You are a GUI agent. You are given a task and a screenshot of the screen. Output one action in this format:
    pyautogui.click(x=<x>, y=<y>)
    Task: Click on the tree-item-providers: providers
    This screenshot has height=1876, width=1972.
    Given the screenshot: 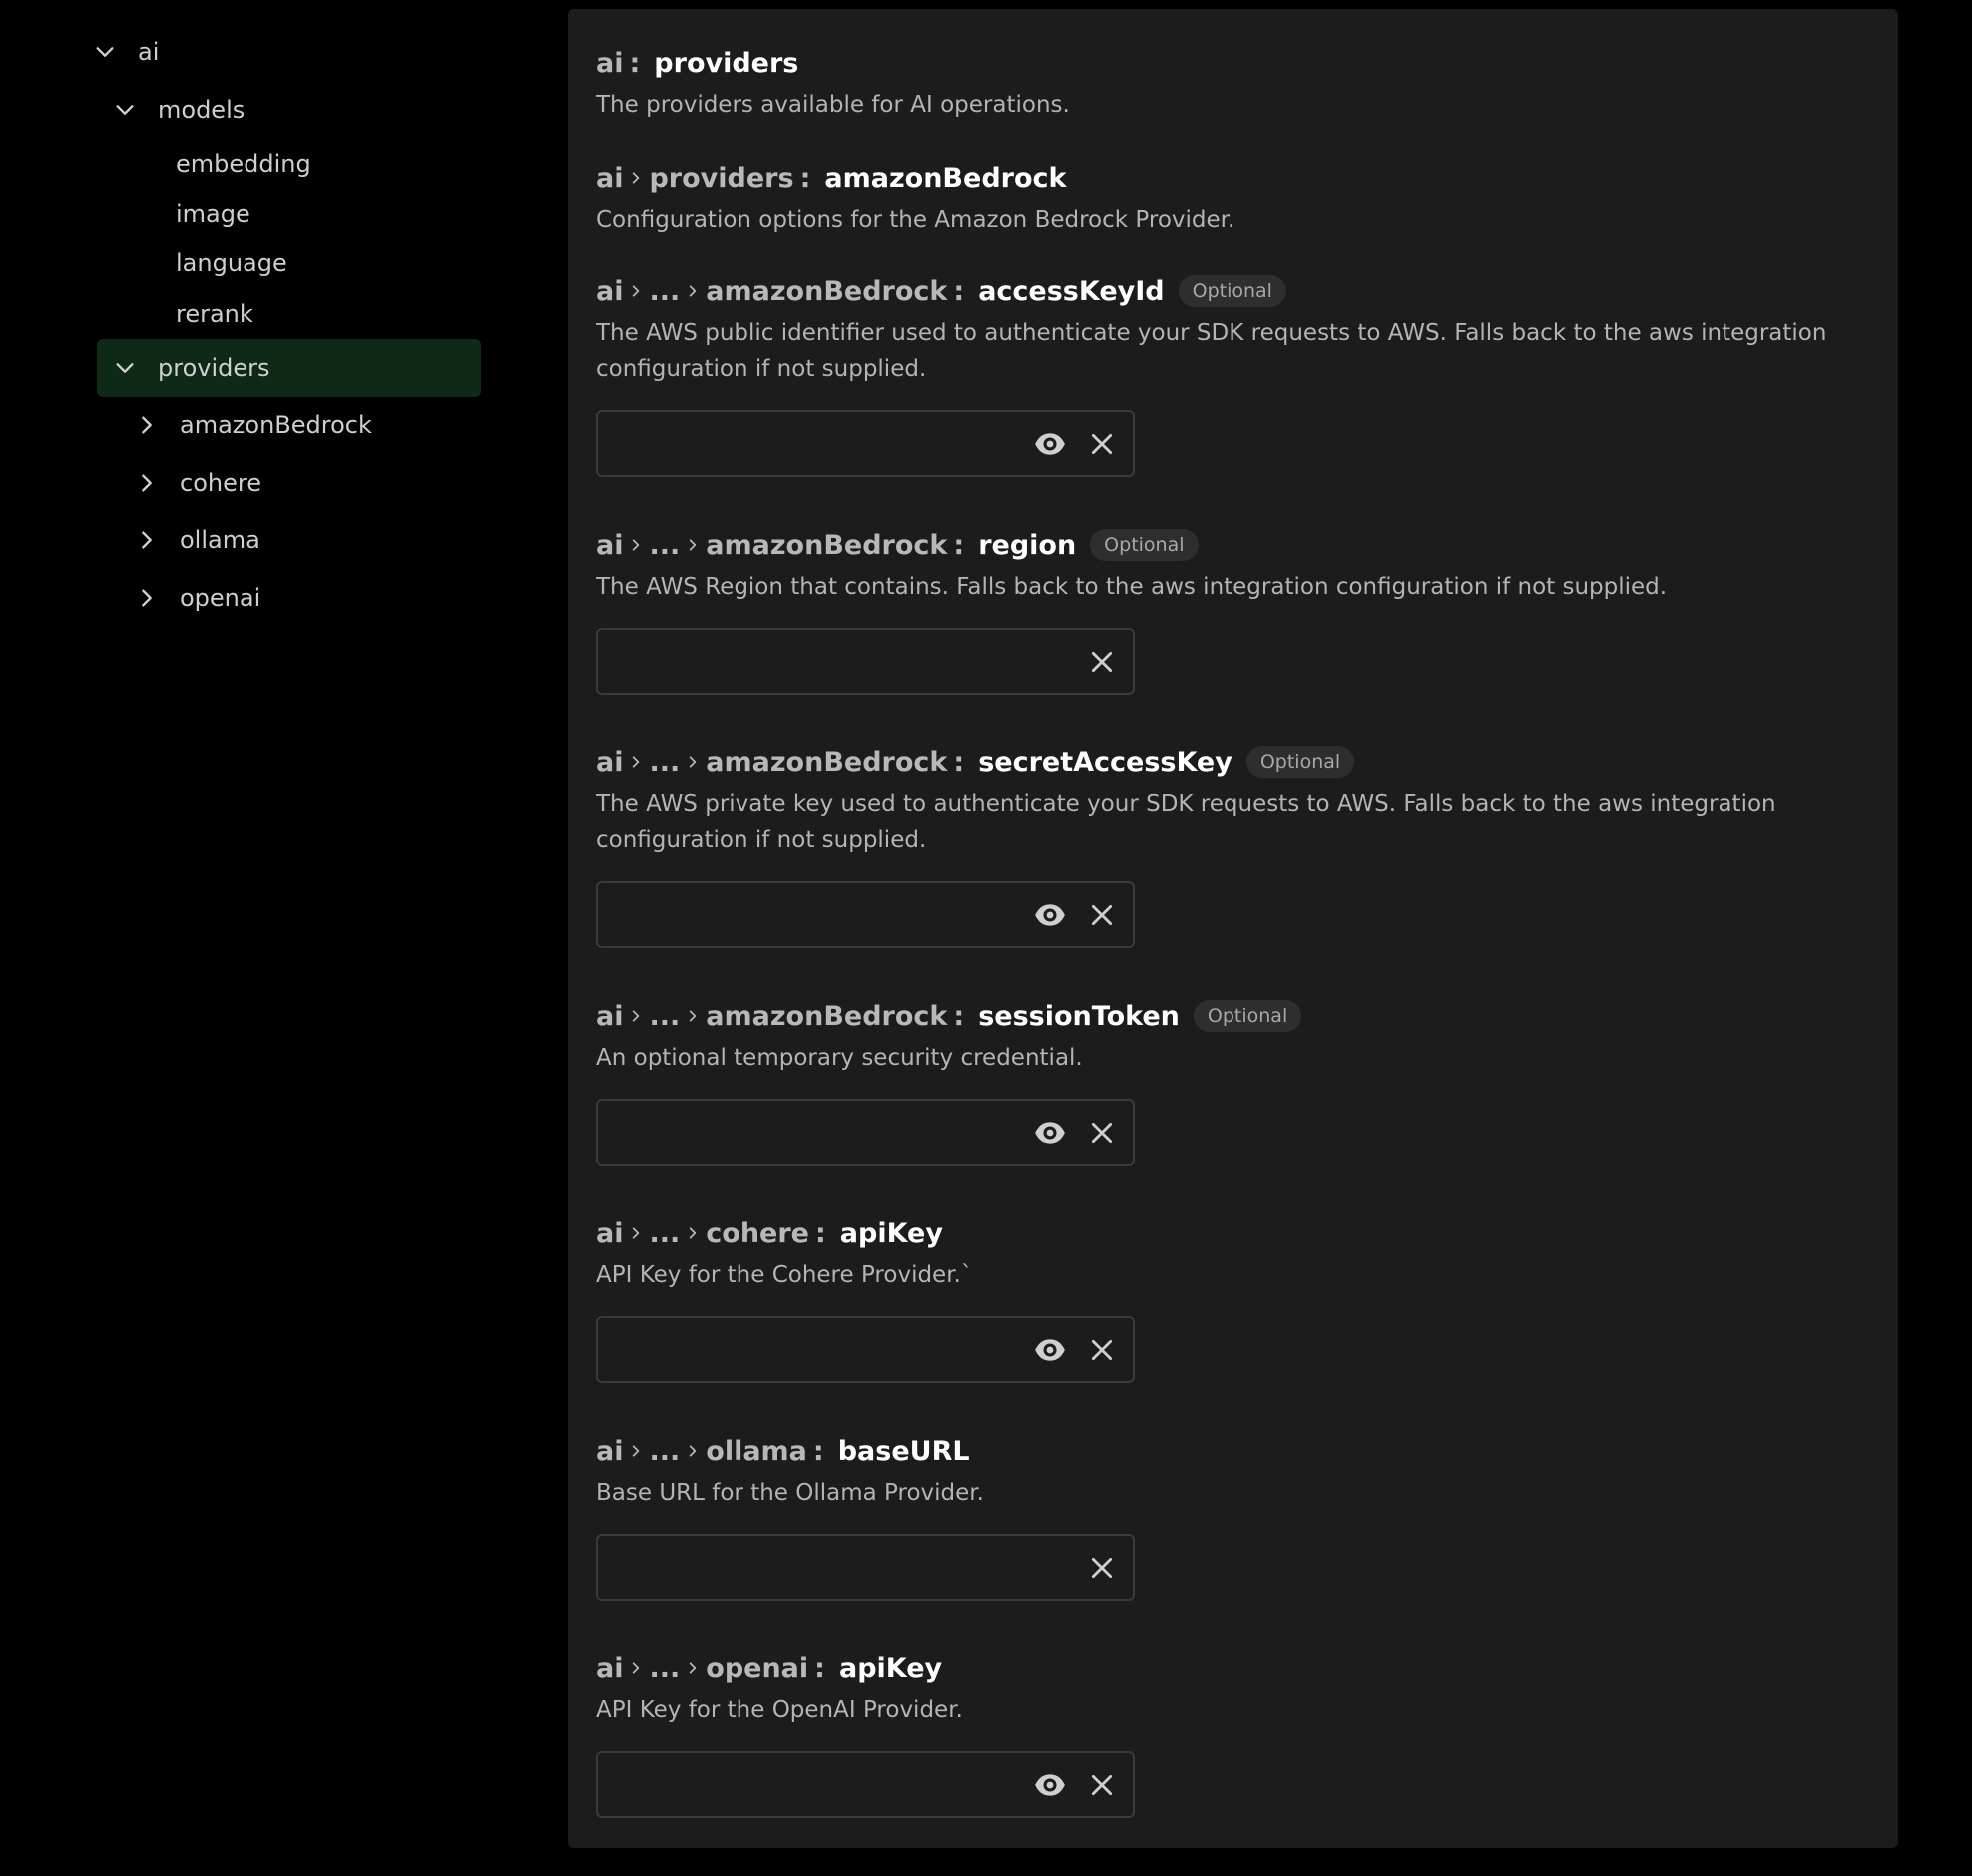 What is the action you would take?
    pyautogui.click(x=289, y=368)
    